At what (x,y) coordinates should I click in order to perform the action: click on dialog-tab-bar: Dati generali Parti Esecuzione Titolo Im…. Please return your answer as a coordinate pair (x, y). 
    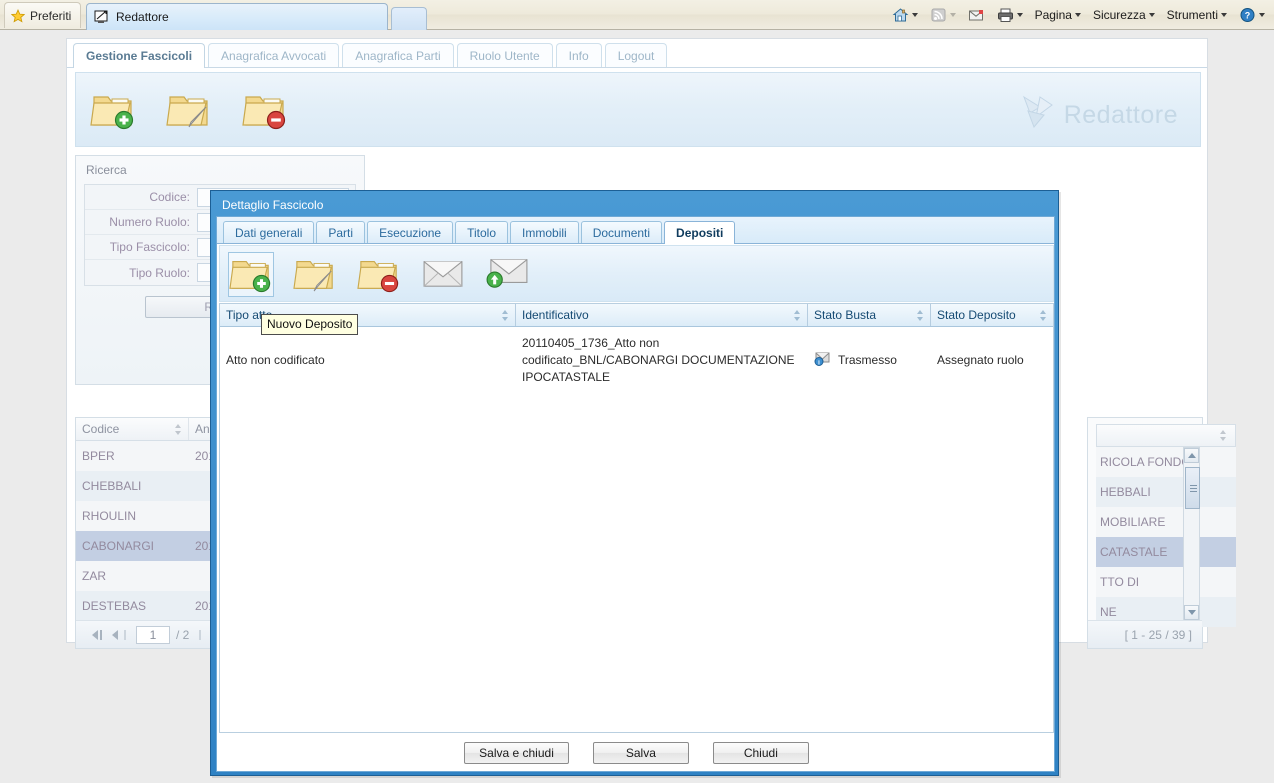
    Looking at the image, I should click on (635, 230).